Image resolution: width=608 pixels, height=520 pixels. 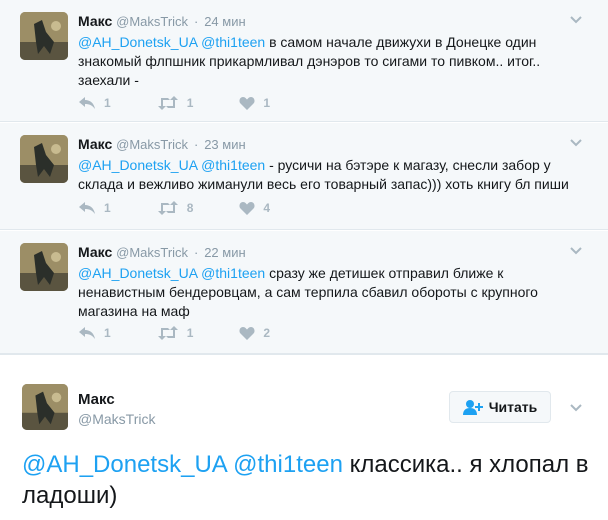 I want to click on like-button: 4, so click(x=254, y=208).